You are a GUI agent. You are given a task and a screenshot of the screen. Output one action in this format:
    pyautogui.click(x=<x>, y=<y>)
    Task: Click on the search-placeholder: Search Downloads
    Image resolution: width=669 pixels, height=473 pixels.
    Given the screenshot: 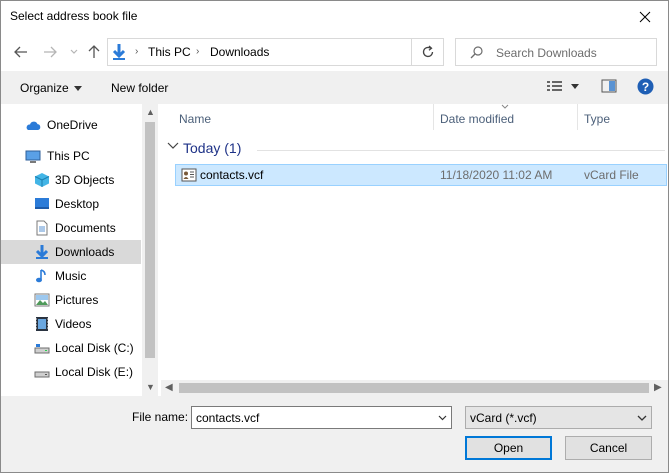 What is the action you would take?
    pyautogui.click(x=546, y=53)
    